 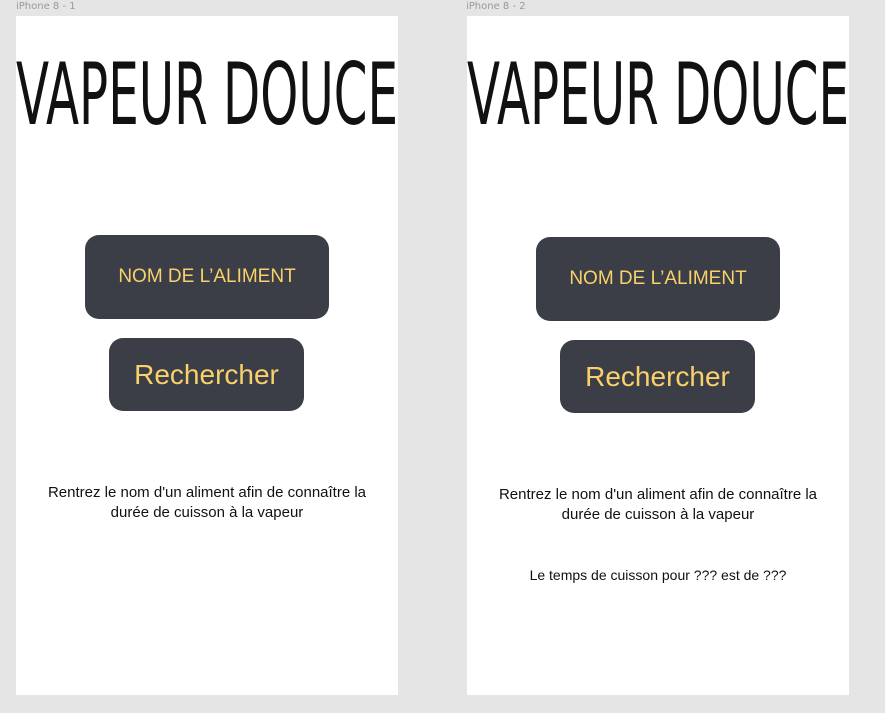 I want to click on artboard-label: iPhone 8 - 2, so click(x=496, y=6).